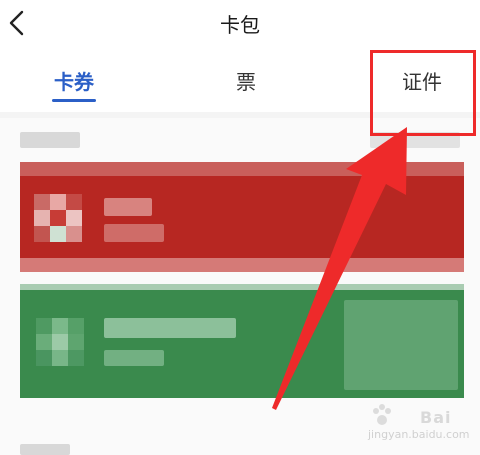 This screenshot has height=455, width=480. I want to click on watermark-logo: Bai jingyan.baidu.com, so click(422, 420).